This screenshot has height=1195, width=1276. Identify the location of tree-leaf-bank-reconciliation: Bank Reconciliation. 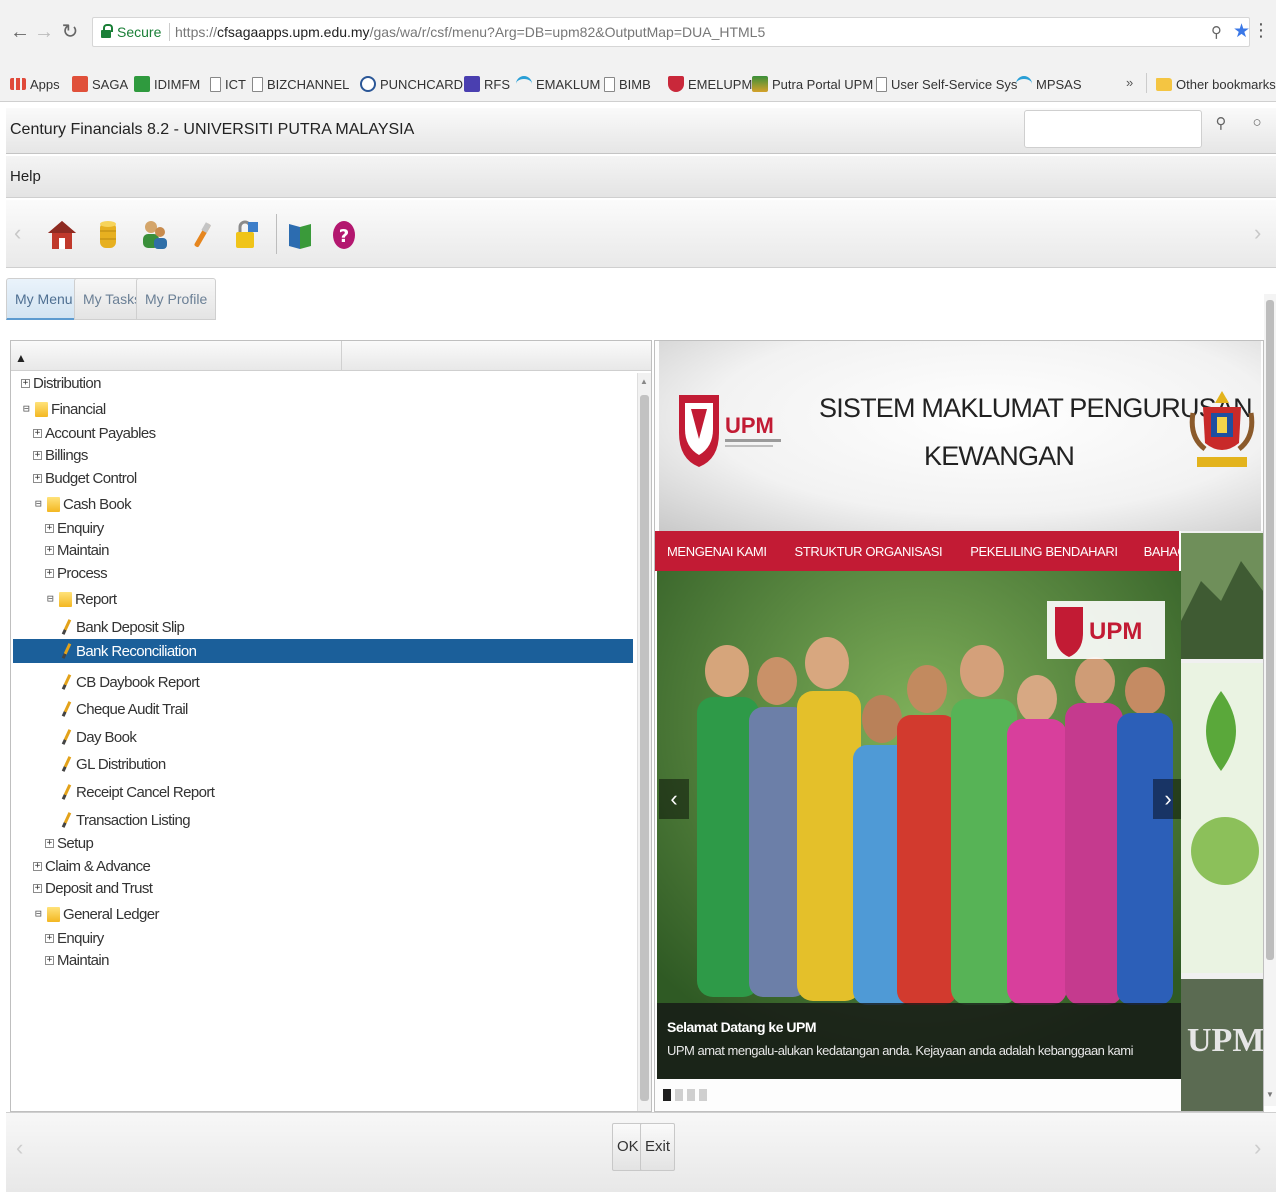
(323, 651).